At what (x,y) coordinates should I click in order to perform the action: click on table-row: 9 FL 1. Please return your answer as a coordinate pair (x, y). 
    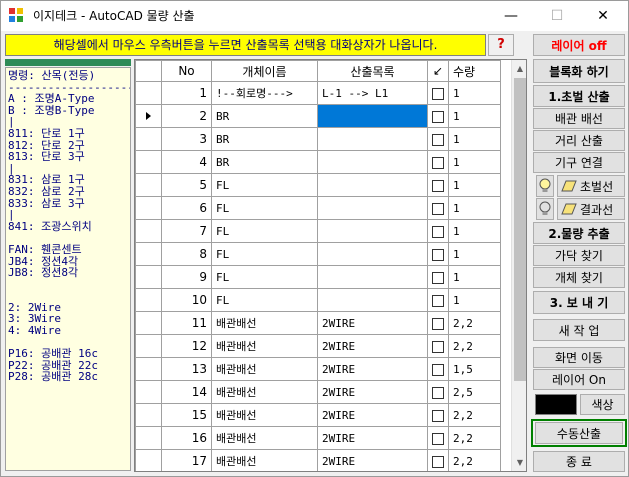
    Looking at the image, I should click on (318, 277).